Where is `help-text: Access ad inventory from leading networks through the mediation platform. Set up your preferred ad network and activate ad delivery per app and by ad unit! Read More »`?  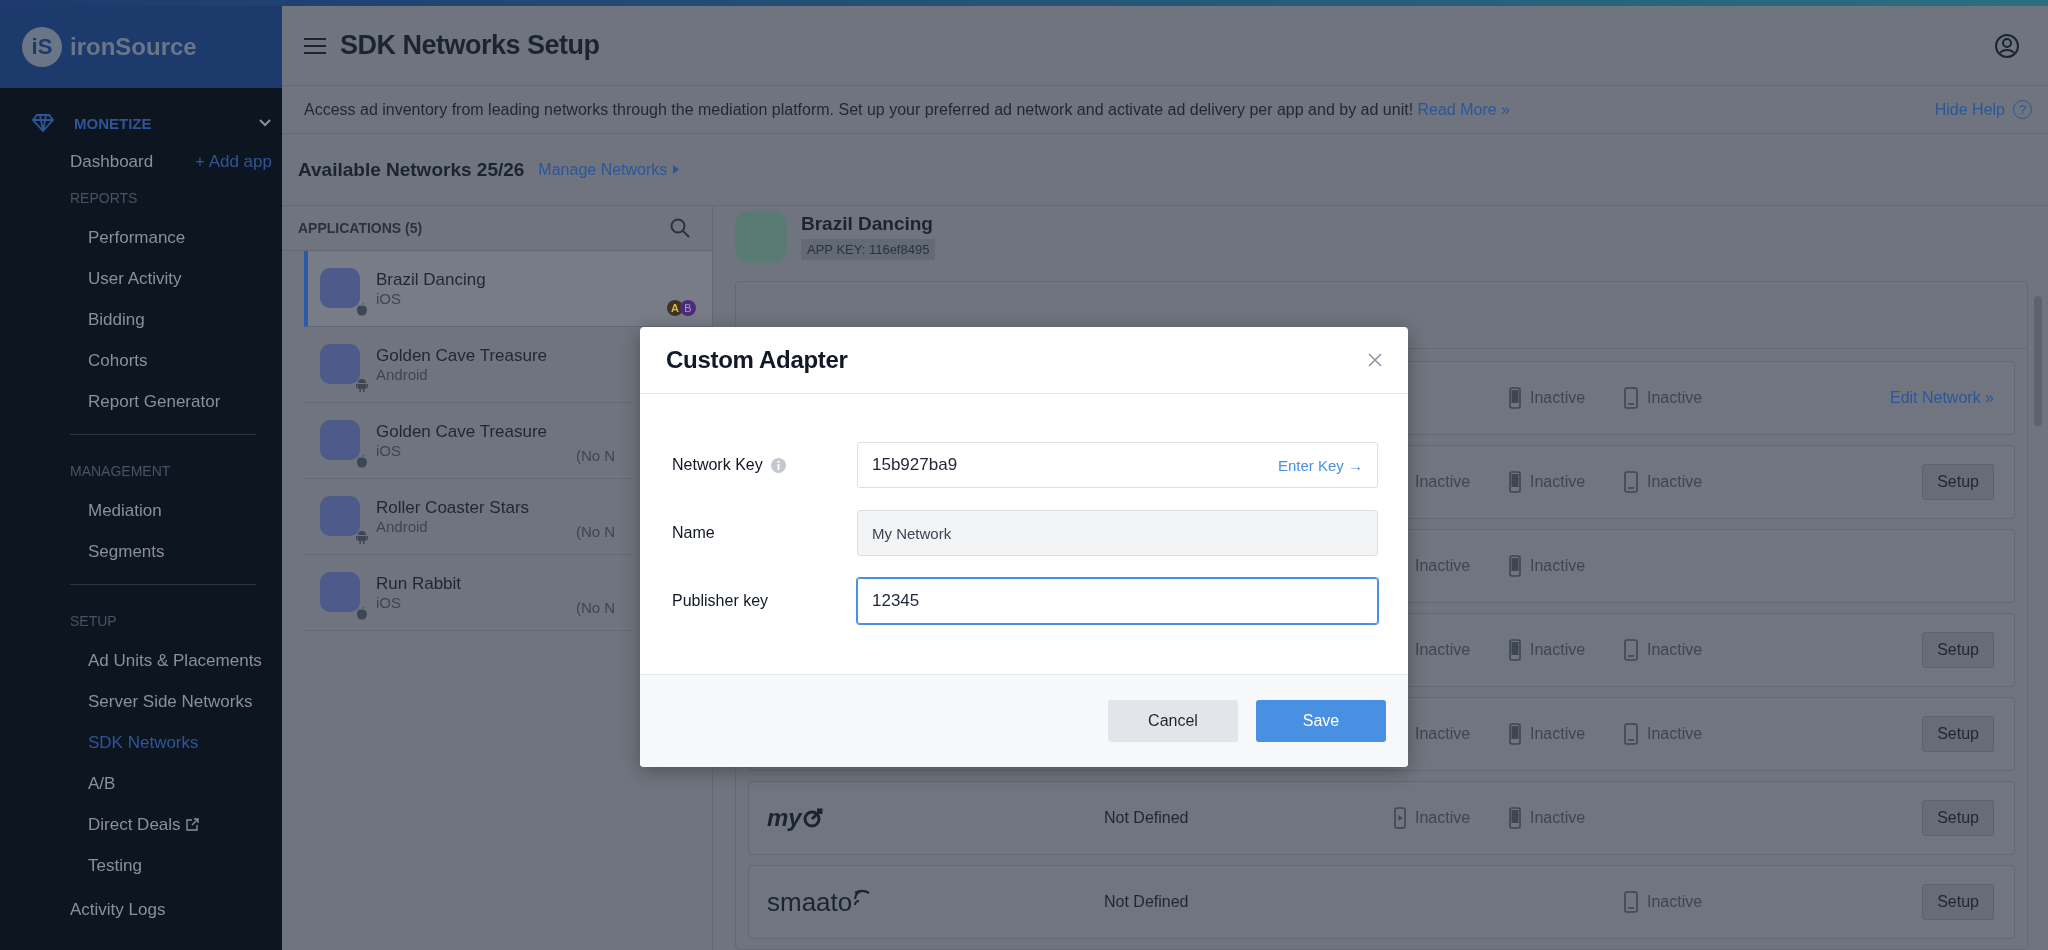
help-text: Access ad inventory from leading networks through the mediation platform. Set up your preferred ad network and activate ad delivery per app and by ad unit! Read More » is located at coordinates (907, 109).